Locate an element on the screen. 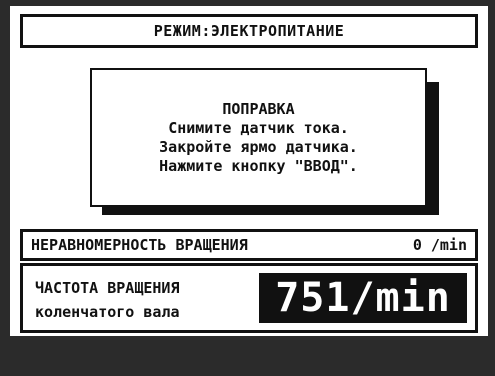 The image size is (495, 376). crankshaft-speed-label-line2: коленчатого вала is located at coordinates (107, 312).